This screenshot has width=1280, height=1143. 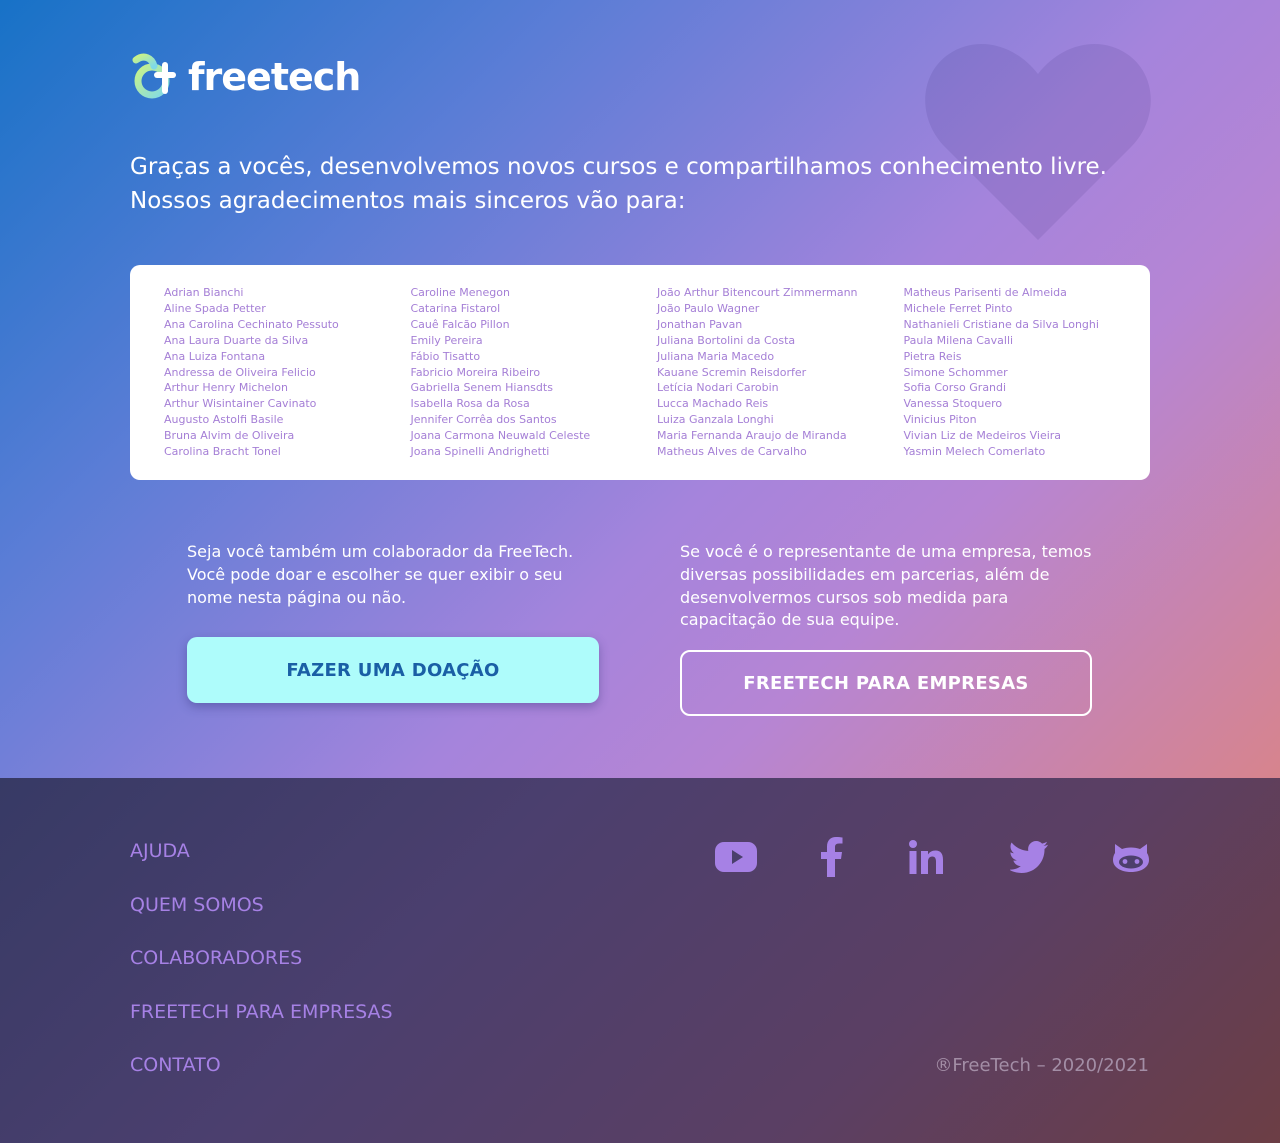 What do you see at coordinates (481, 388) in the screenshot?
I see `contributor-name: Gabriella Senem Hiansdts` at bounding box center [481, 388].